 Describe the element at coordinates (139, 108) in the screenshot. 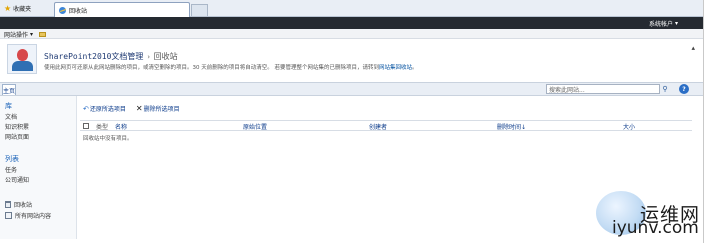

I see `delete-icon: ✕` at that location.